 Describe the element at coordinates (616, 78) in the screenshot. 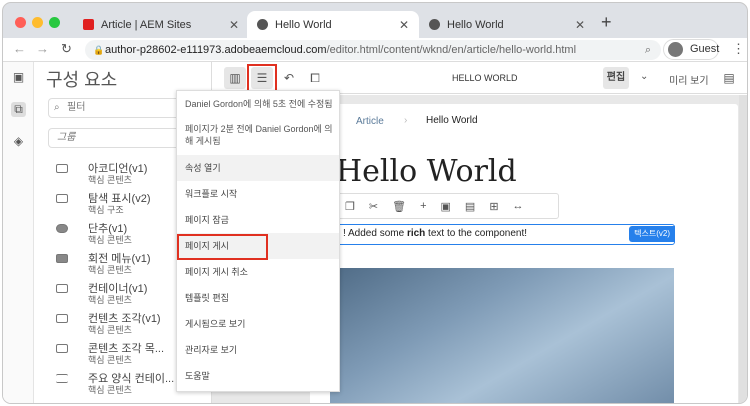

I see `edit-mode-button: 편집` at that location.